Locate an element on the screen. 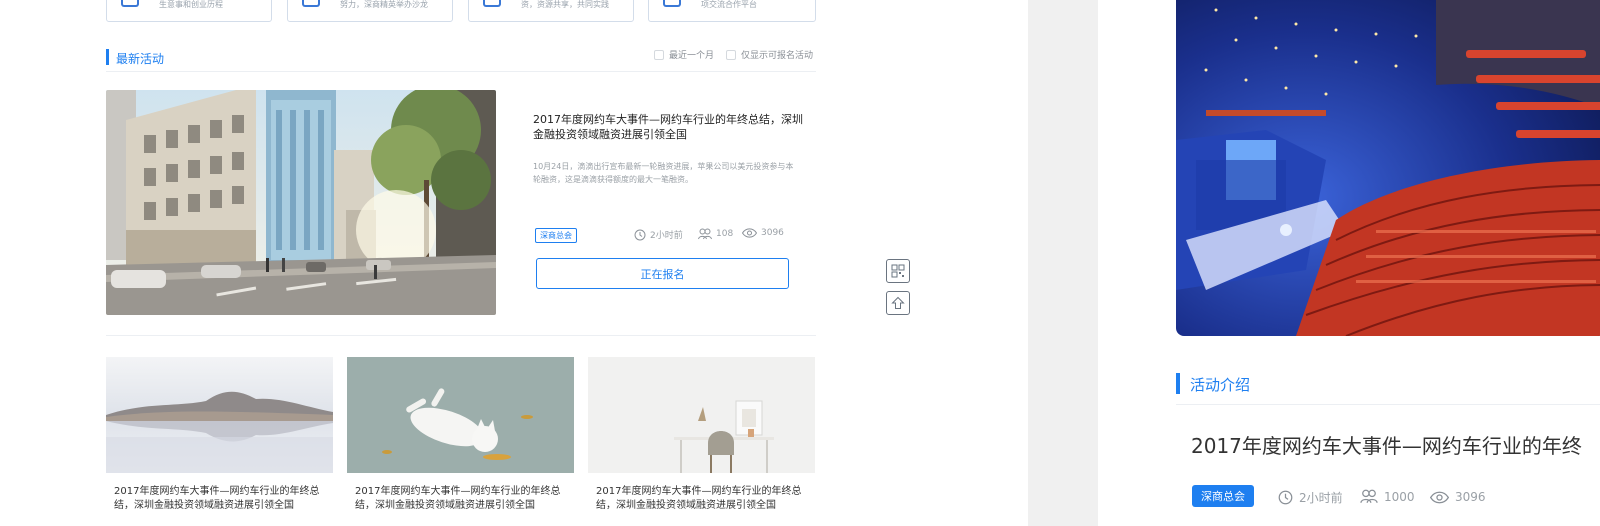  back-to-top-button is located at coordinates (898, 303).